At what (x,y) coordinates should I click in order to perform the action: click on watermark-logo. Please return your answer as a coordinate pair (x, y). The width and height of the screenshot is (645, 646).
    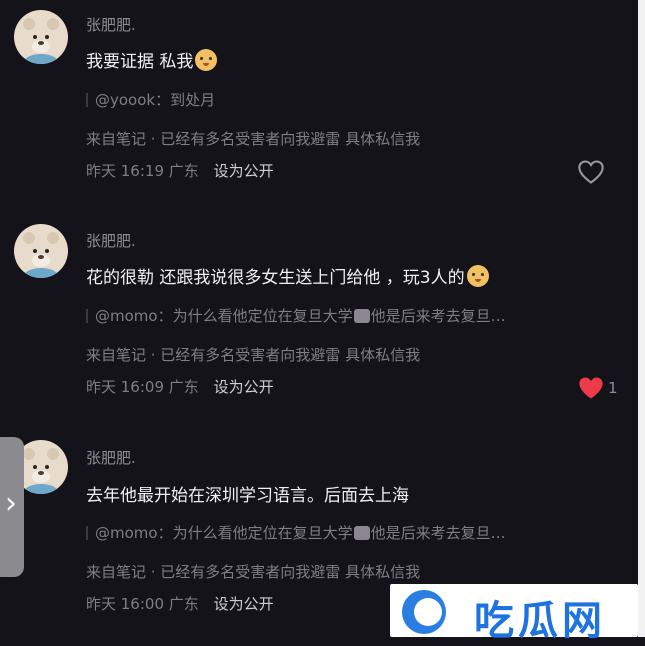
    Looking at the image, I should click on (424, 612).